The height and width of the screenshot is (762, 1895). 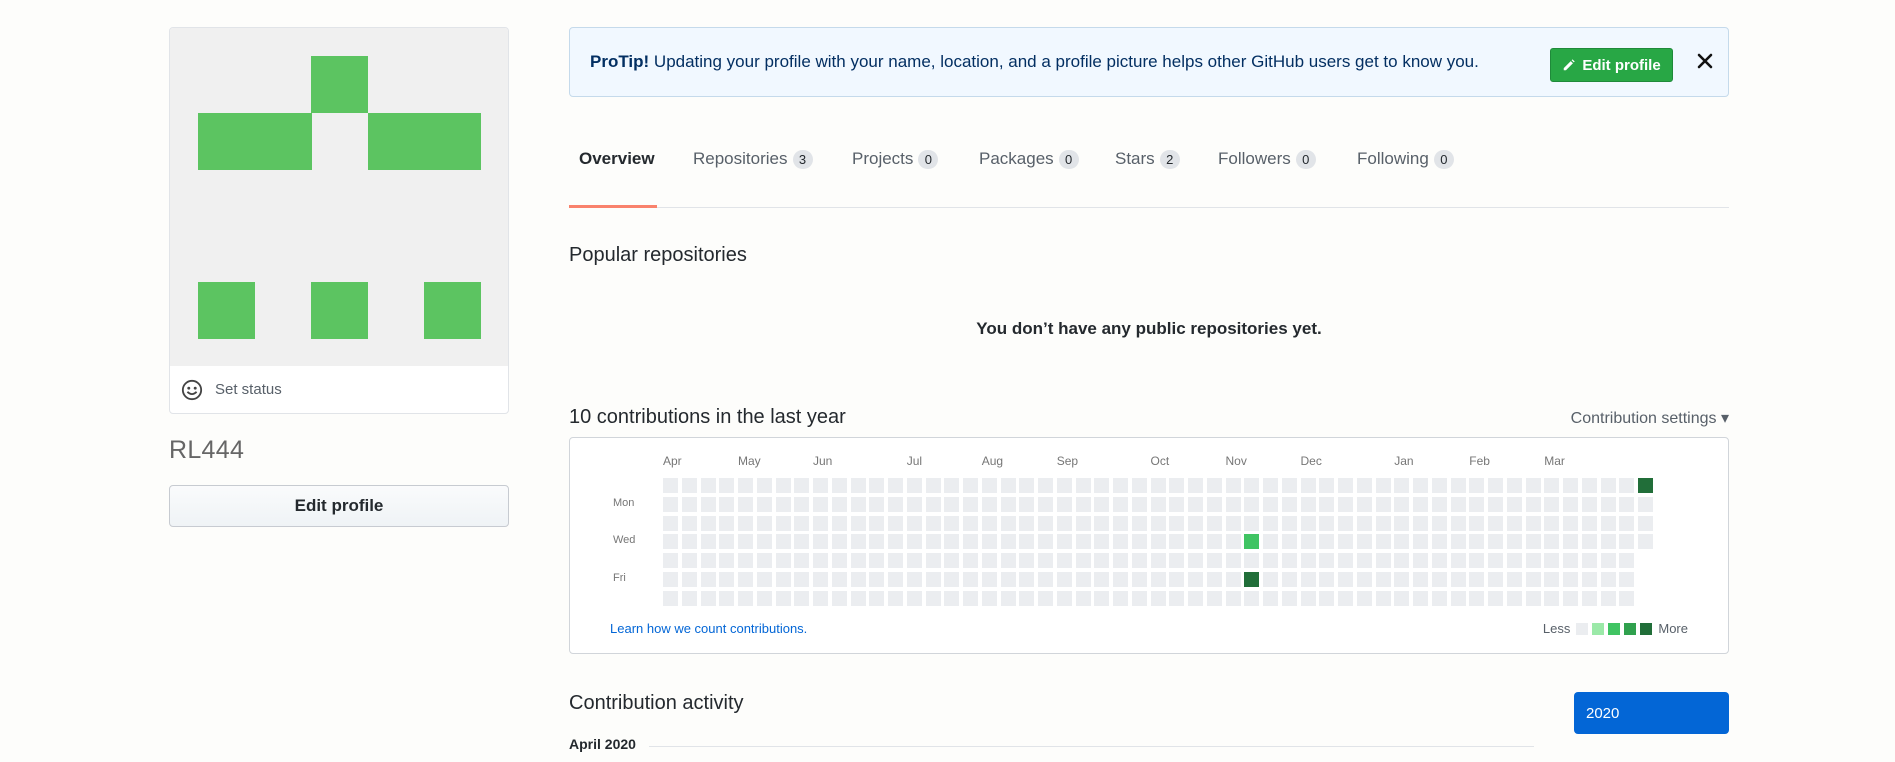 What do you see at coordinates (1147, 159) in the screenshot?
I see `tab-stars: Stars 2` at bounding box center [1147, 159].